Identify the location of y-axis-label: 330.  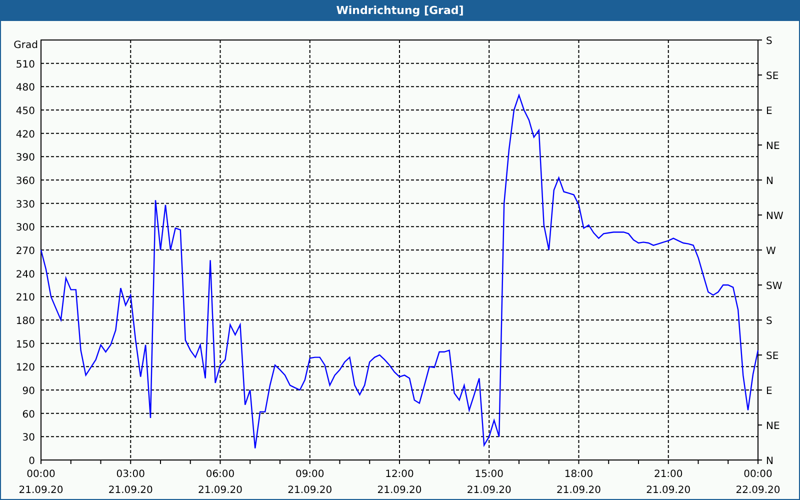
(25, 204).